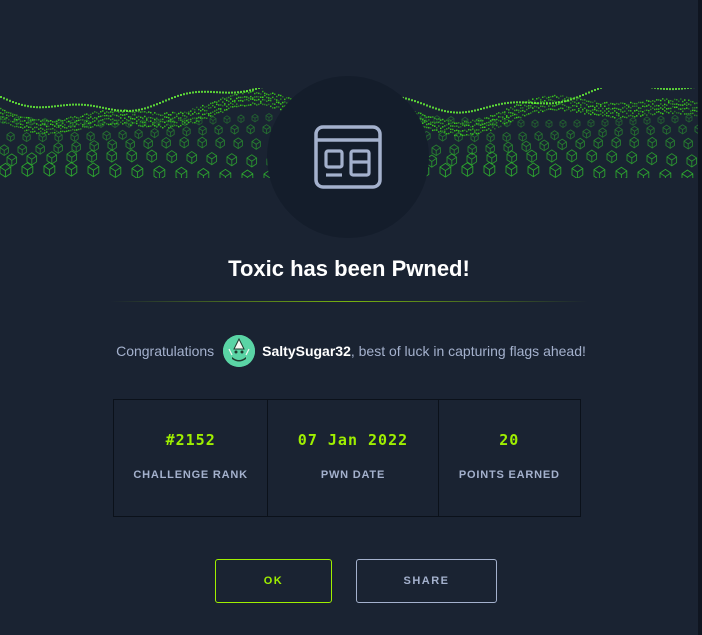  I want to click on ok-button: OK, so click(273, 581).